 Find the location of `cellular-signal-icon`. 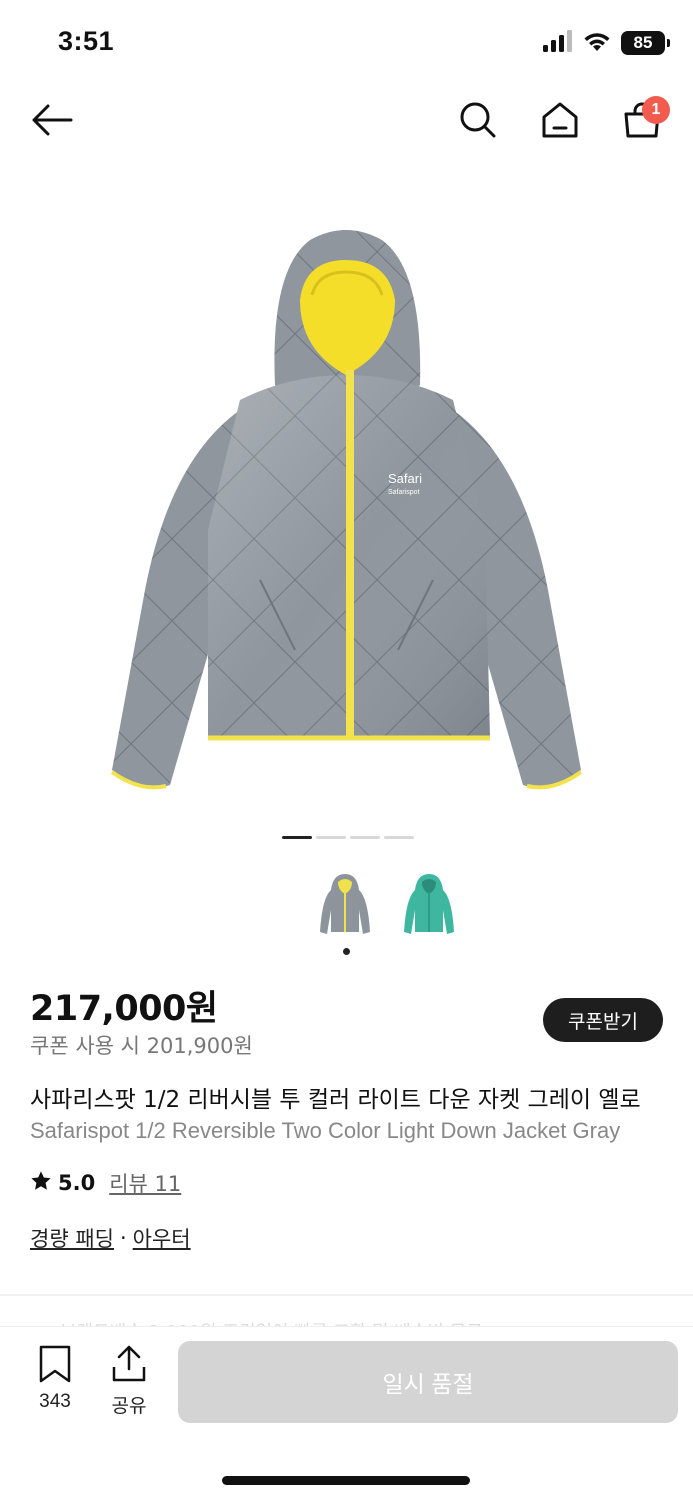

cellular-signal-icon is located at coordinates (558, 43).